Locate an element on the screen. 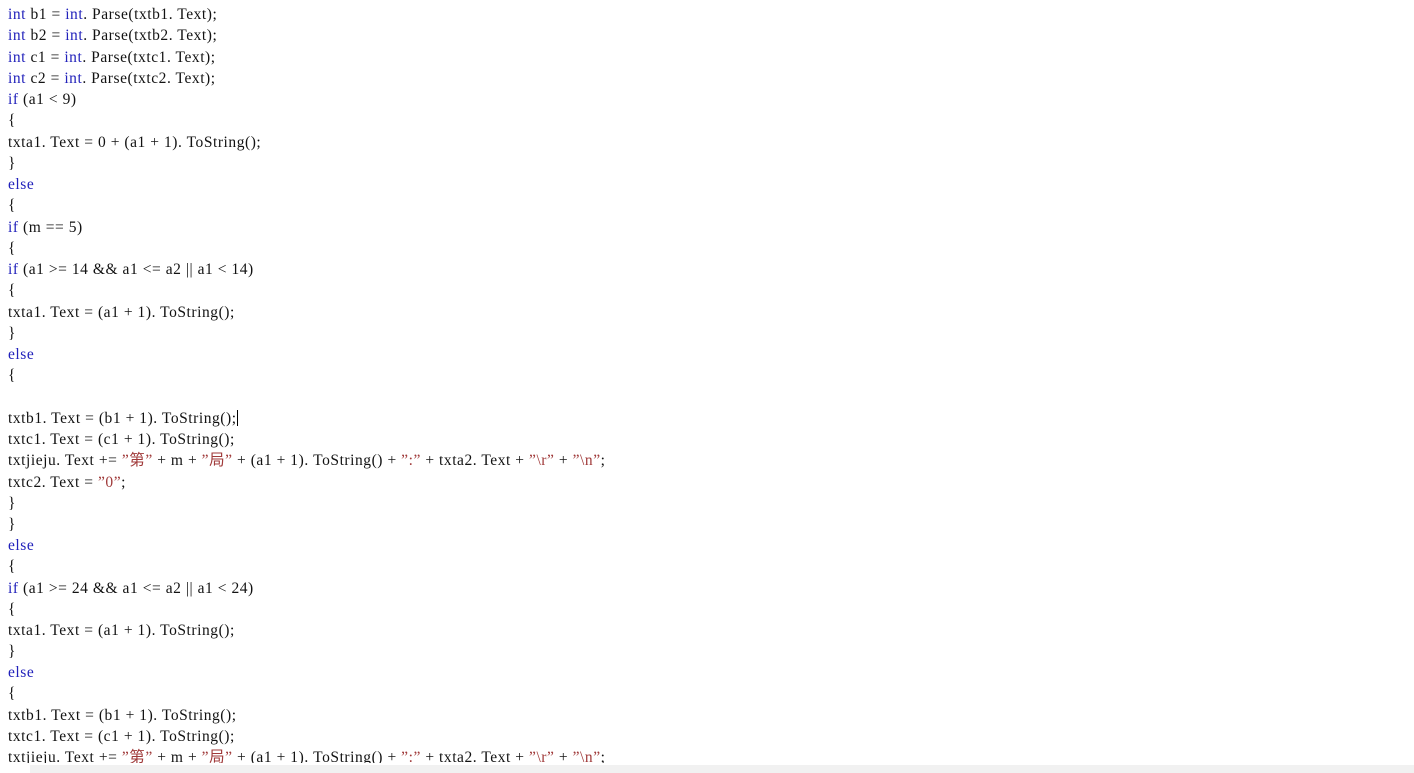  code-line: if (a1 >= 24 && a1 <= a2 || a1 < 24) is located at coordinates (131, 588).